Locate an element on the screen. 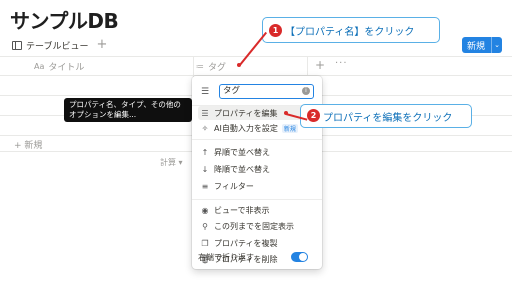 The height and width of the screenshot is (304, 512). duplicate-icon: ❐ is located at coordinates (205, 243).